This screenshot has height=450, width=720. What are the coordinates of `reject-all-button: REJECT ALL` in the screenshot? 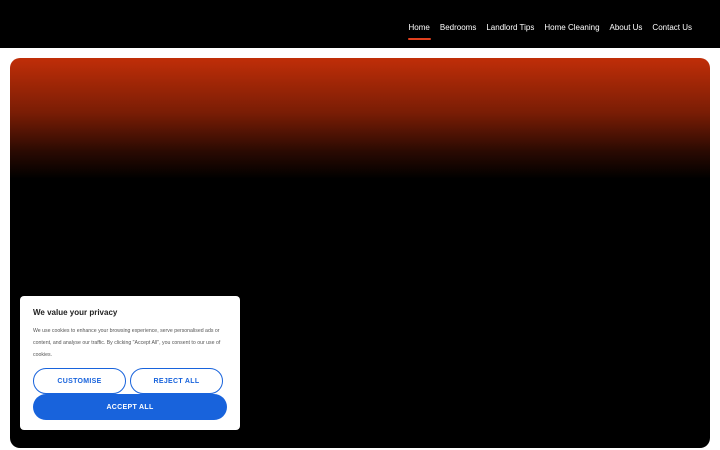 It's located at (176, 381).